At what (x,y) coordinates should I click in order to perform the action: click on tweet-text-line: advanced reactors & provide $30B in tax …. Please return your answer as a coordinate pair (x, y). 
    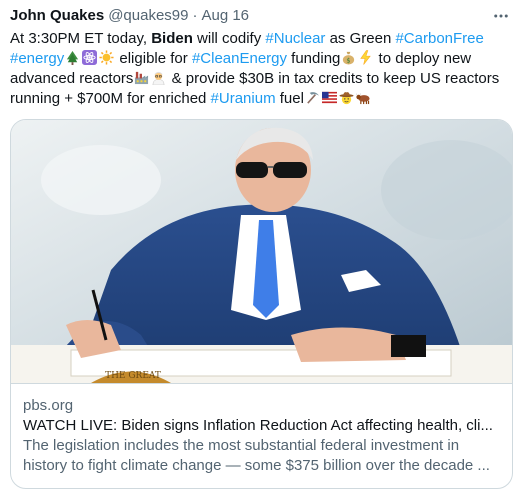
    Looking at the image, I should click on (261, 79).